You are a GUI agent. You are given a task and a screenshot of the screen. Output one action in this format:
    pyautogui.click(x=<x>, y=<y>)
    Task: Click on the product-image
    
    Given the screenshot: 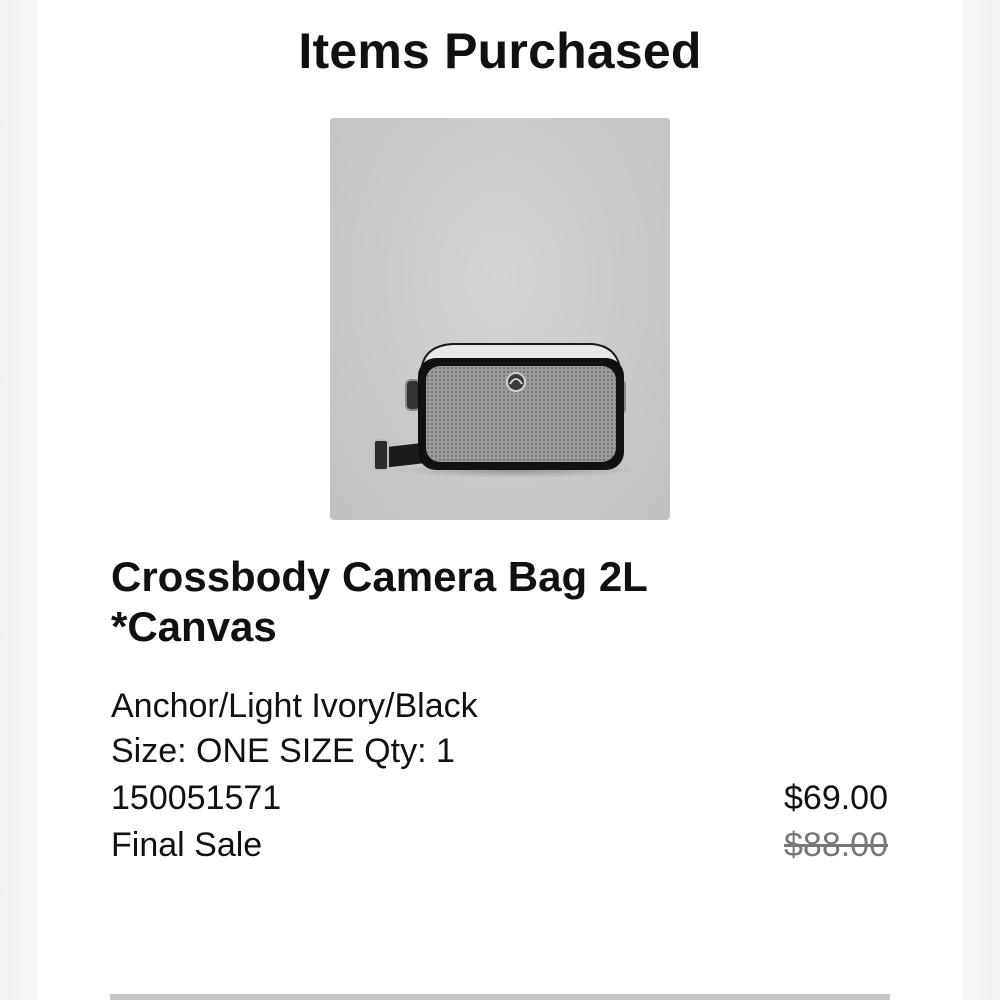 What is the action you would take?
    pyautogui.click(x=500, y=319)
    